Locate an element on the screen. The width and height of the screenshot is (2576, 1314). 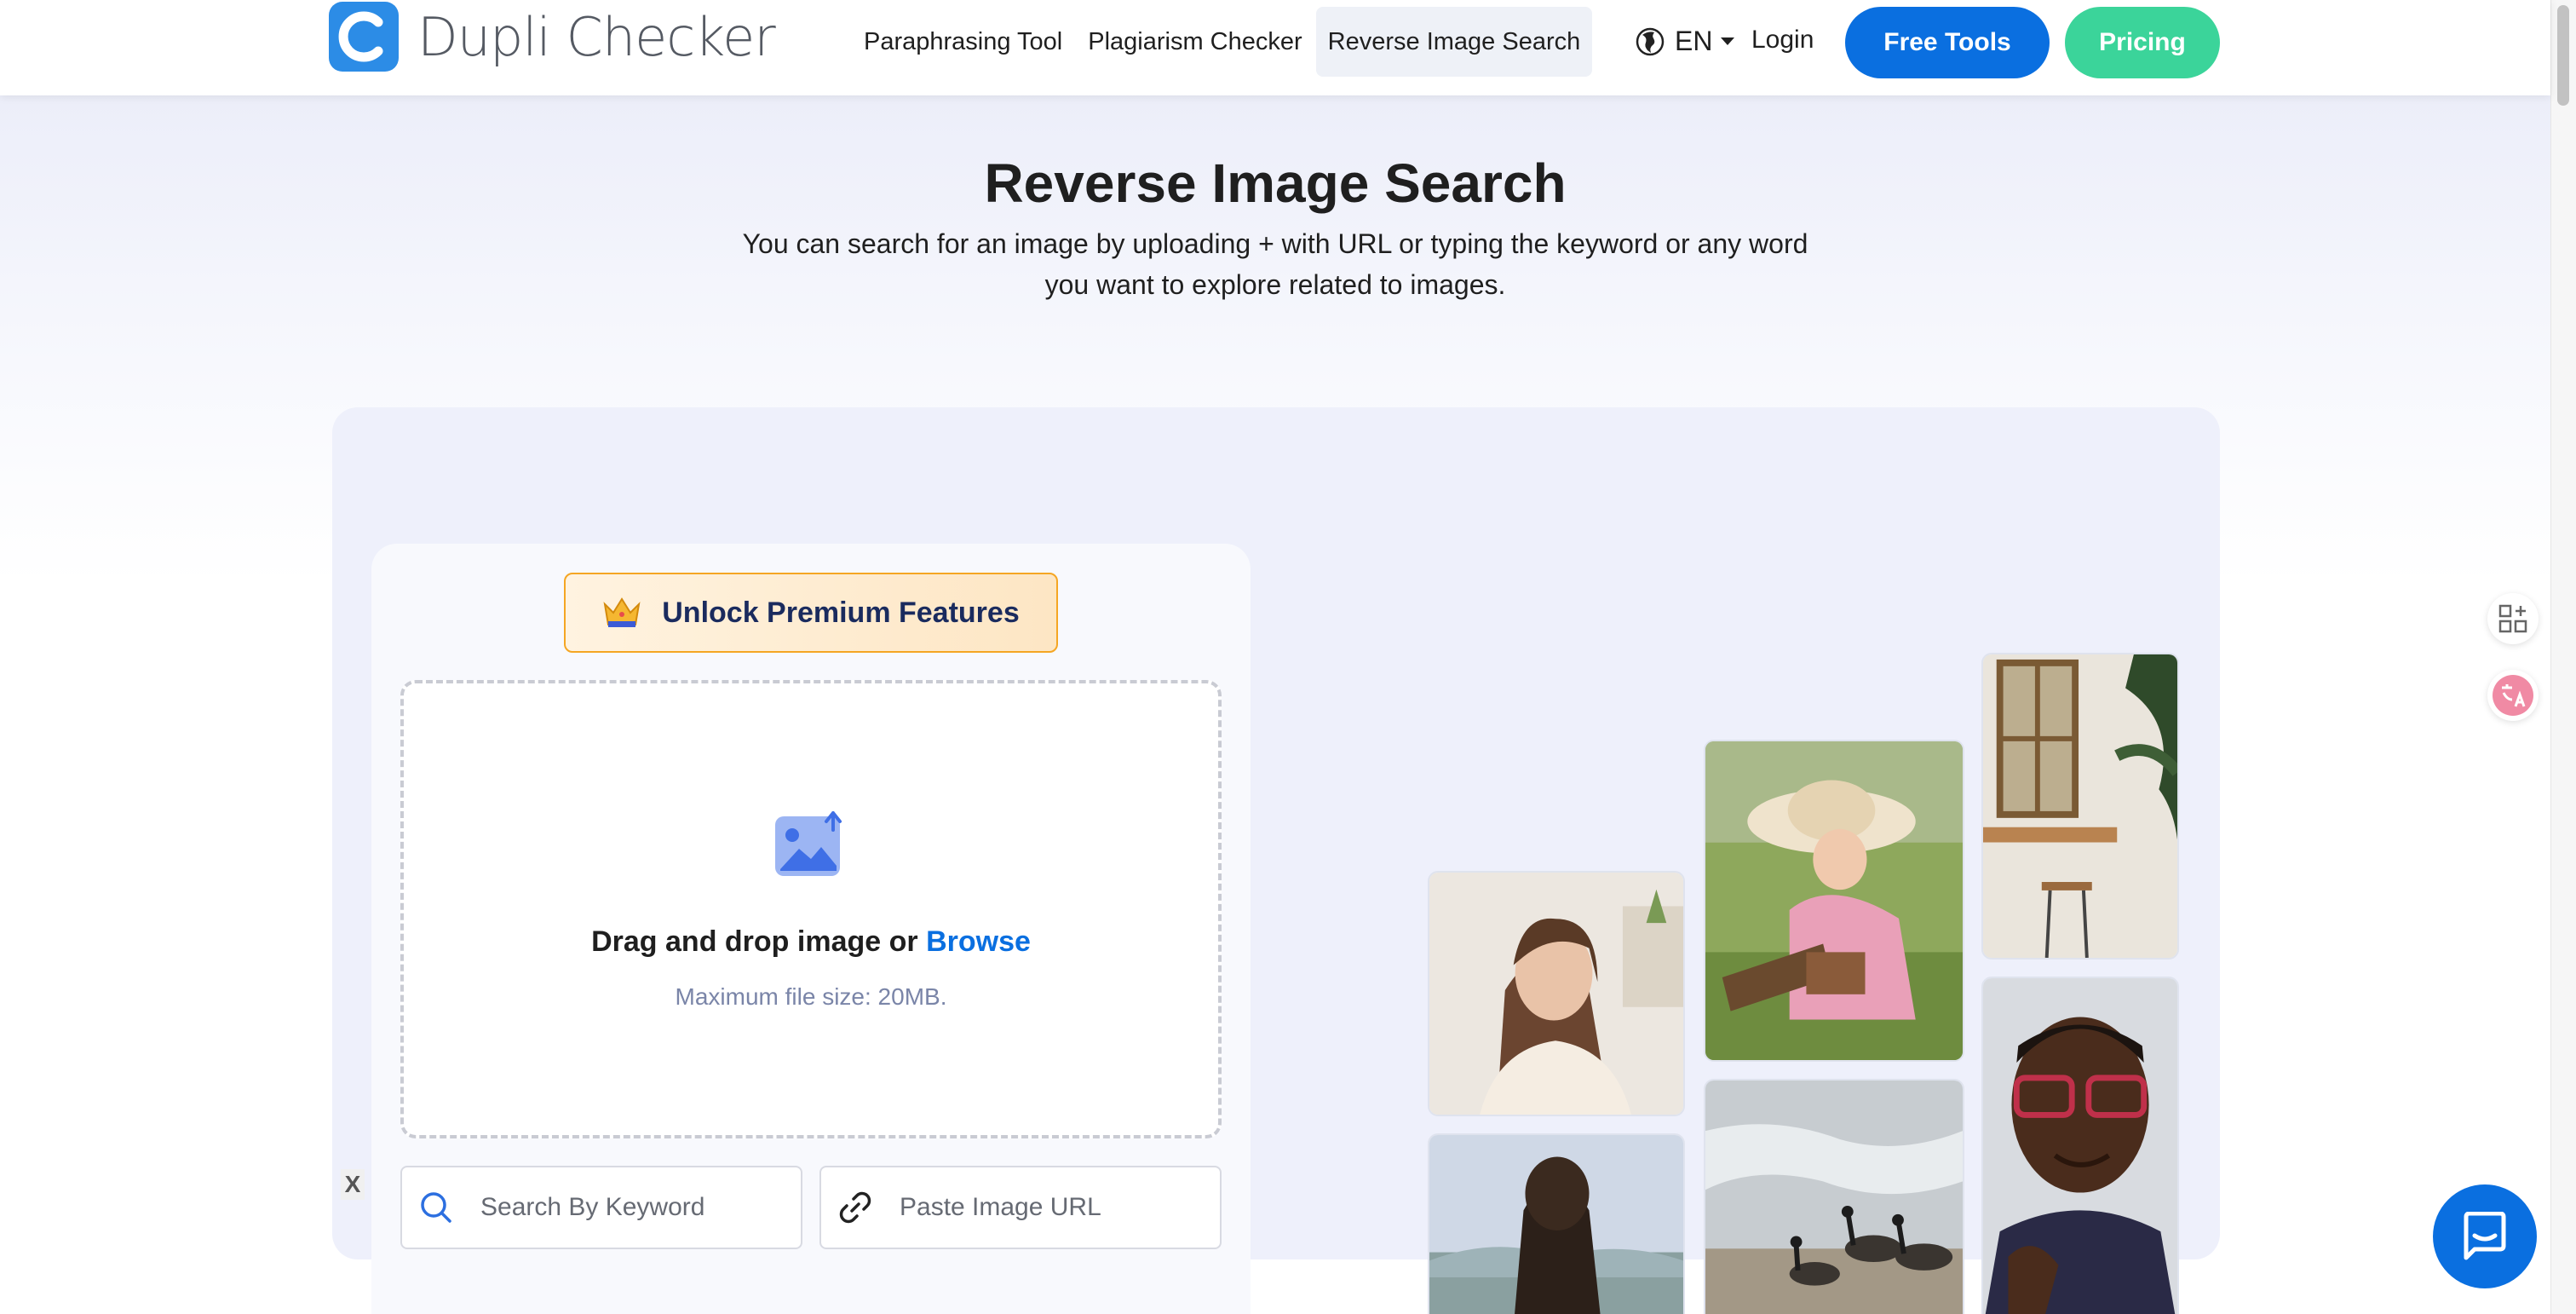
sample-photo-woman-portrait is located at coordinates (1557, 993).